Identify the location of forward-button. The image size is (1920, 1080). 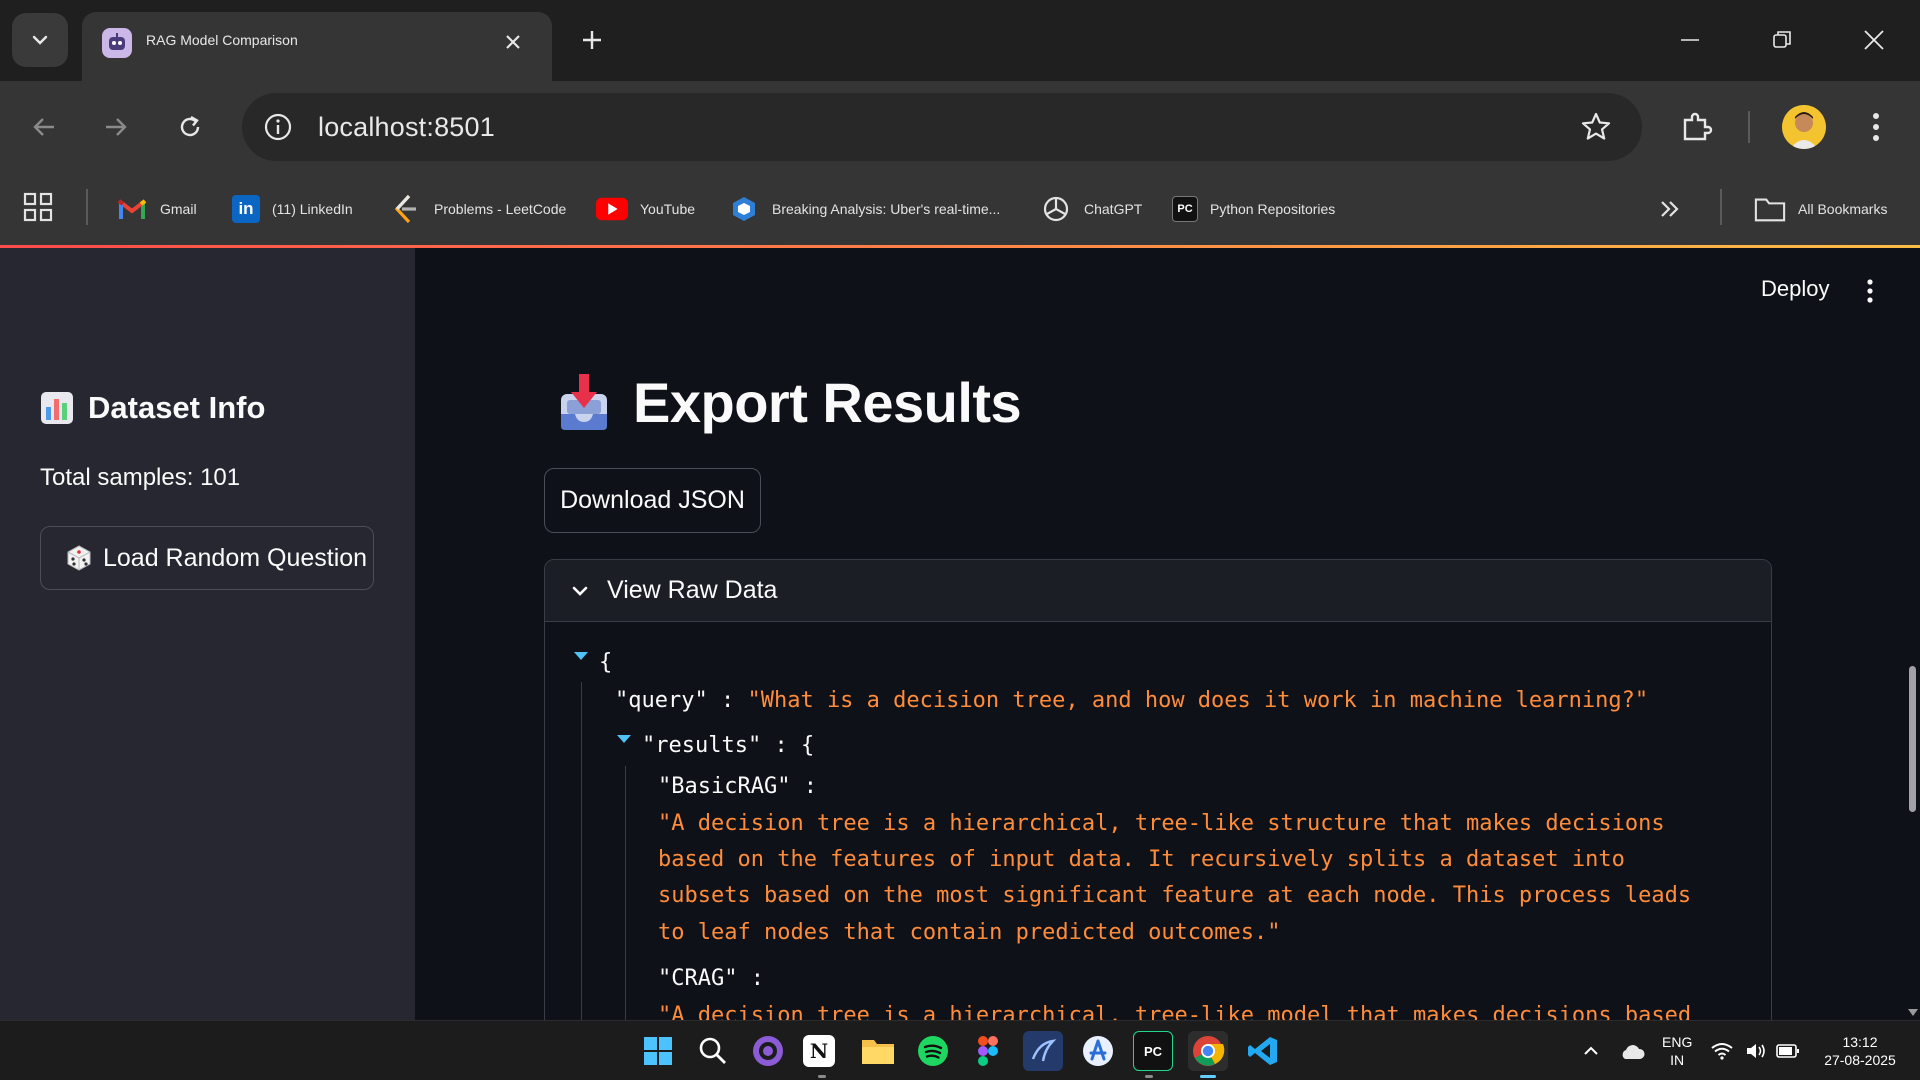
(116, 127).